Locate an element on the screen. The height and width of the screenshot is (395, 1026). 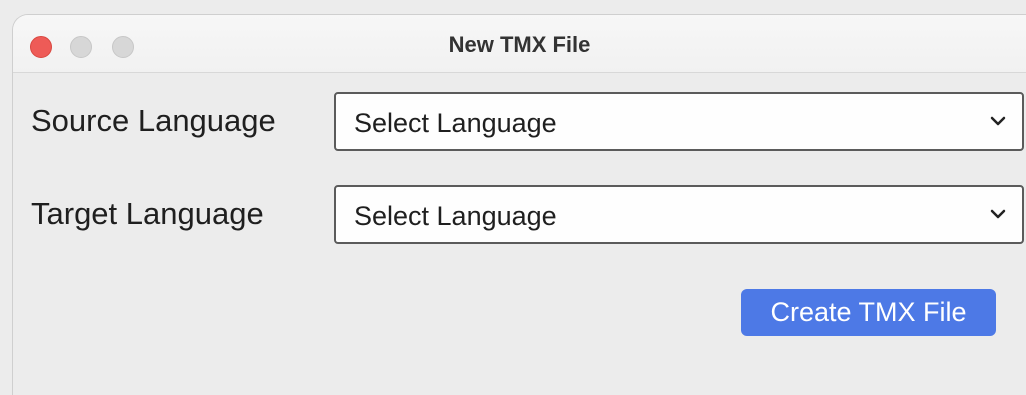
target-language-label: Target Language is located at coordinates (147, 213).